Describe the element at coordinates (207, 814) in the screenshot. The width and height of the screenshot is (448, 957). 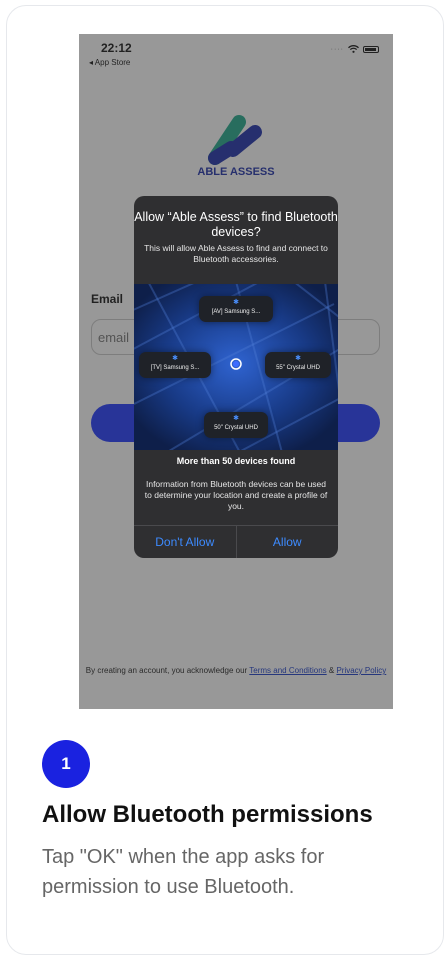
I see `step-title: Allow Bluetooth permissions` at that location.